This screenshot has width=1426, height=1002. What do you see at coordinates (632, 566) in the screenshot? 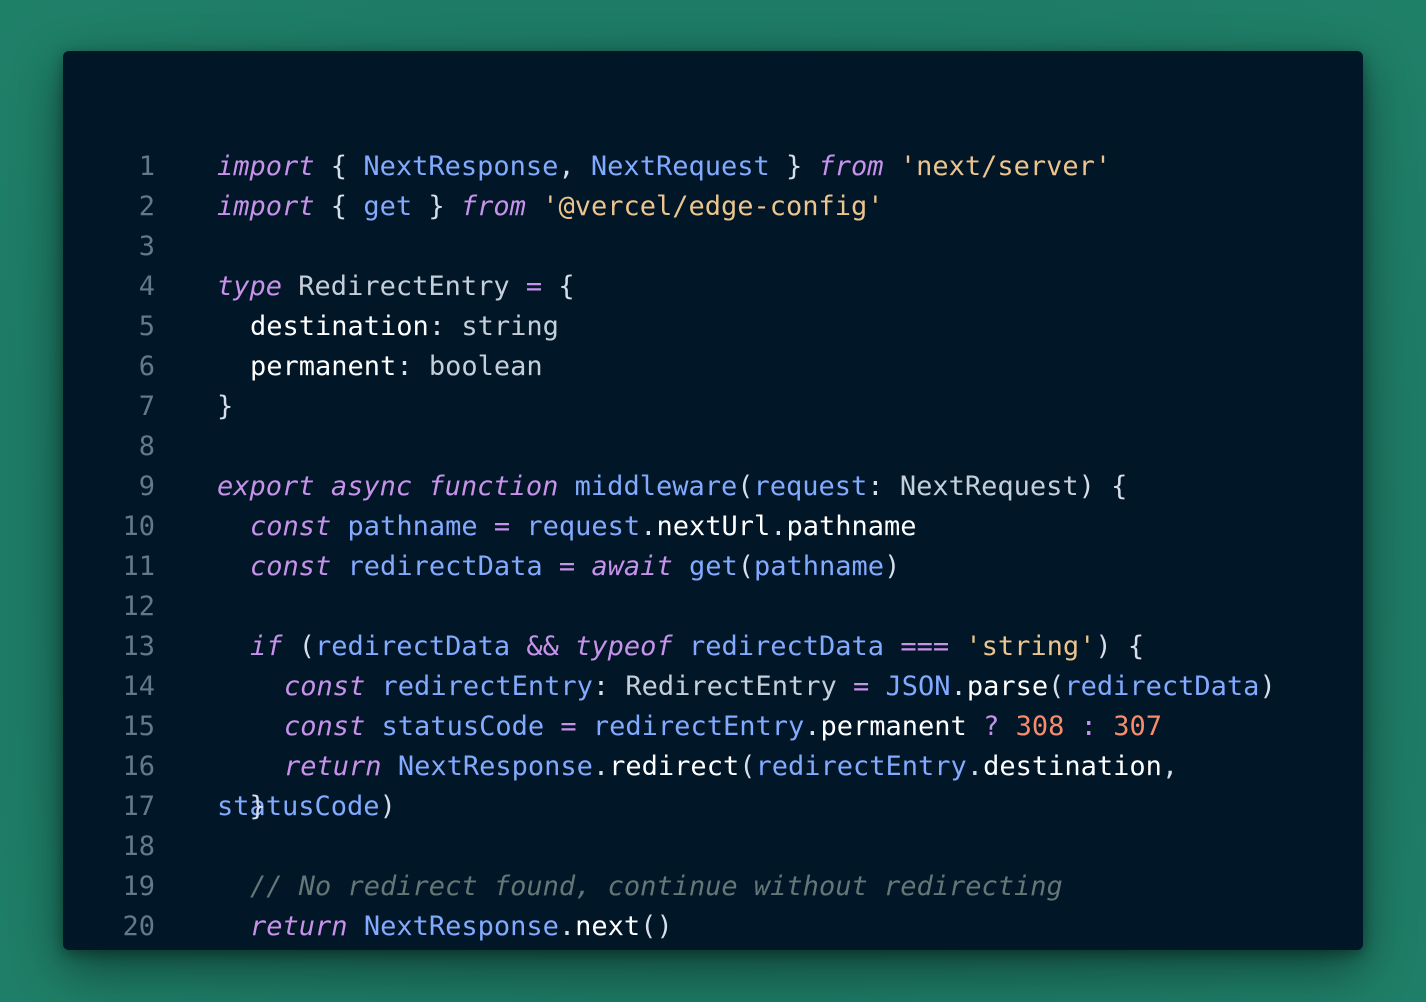
I see `code-token: await` at bounding box center [632, 566].